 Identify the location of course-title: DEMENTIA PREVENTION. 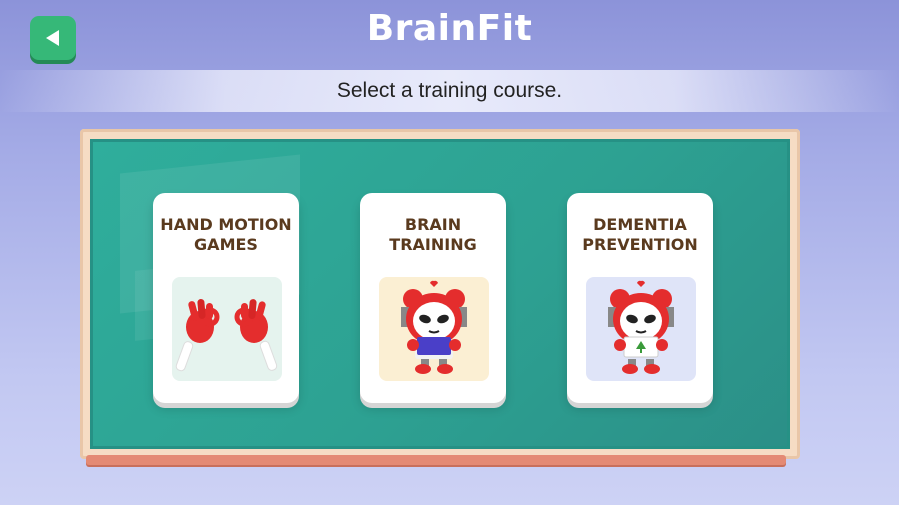
(640, 234).